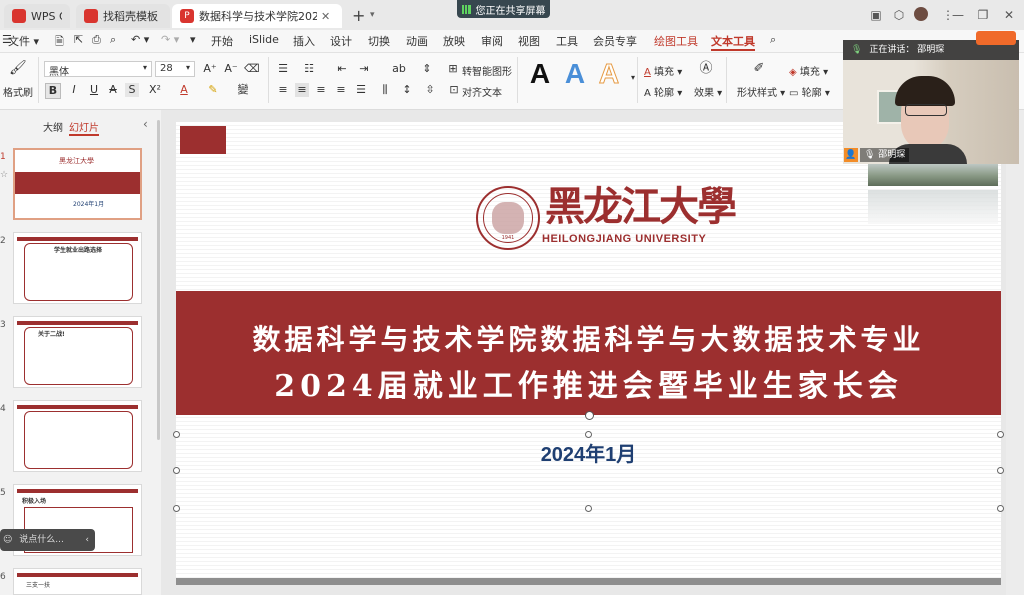  What do you see at coordinates (184, 90) in the screenshot?
I see `font-color-icon: A` at bounding box center [184, 90].